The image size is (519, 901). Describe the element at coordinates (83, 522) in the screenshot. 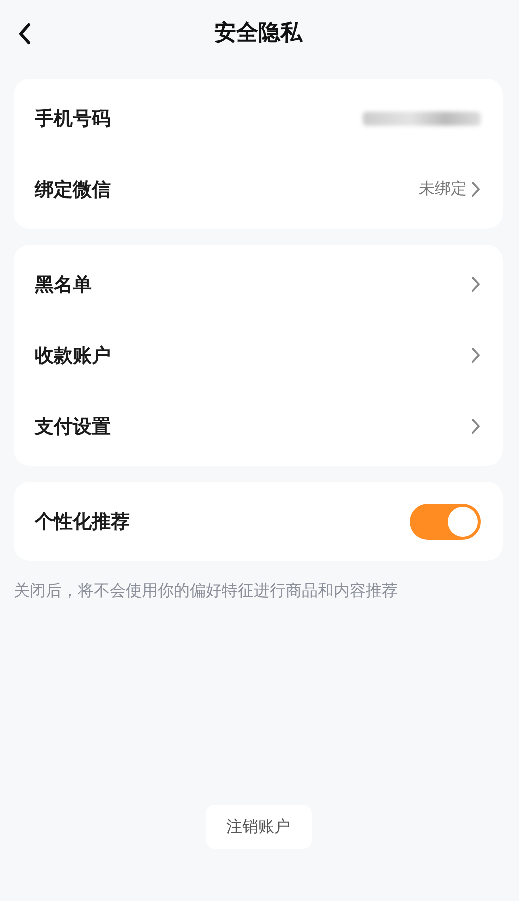

I see `row-label: 个性化推荐` at that location.